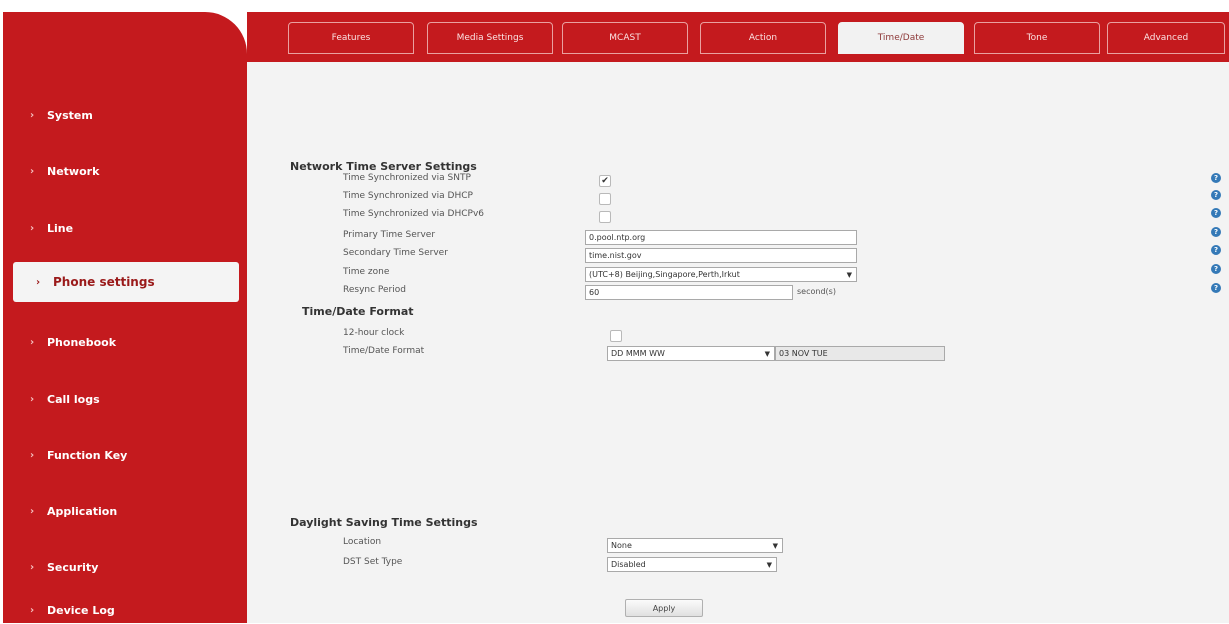 Image resolution: width=1229 pixels, height=624 pixels. What do you see at coordinates (125, 228) in the screenshot?
I see `sidebar-item-line: › Line` at bounding box center [125, 228].